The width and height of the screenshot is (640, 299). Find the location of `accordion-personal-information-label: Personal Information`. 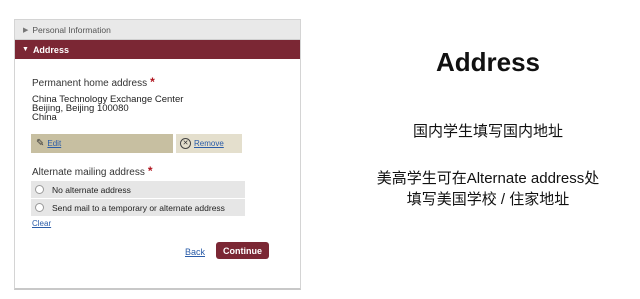

accordion-personal-information-label: Personal Information is located at coordinates (71, 29).